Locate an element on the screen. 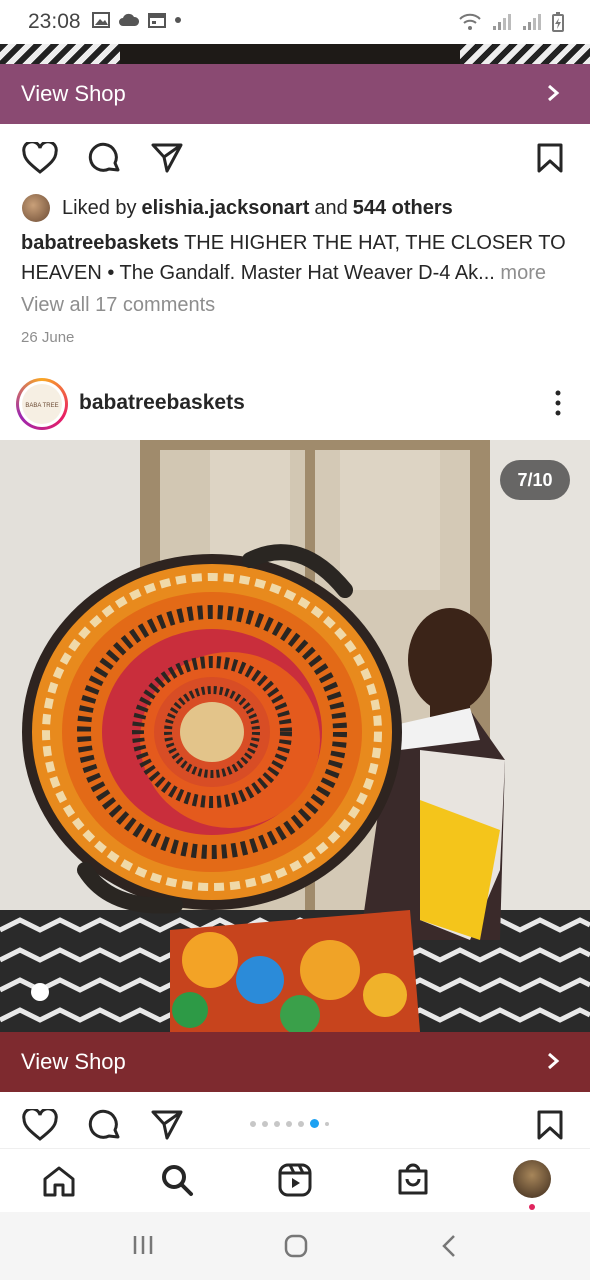 The width and height of the screenshot is (590, 1280). back-icon is located at coordinates (450, 1246).